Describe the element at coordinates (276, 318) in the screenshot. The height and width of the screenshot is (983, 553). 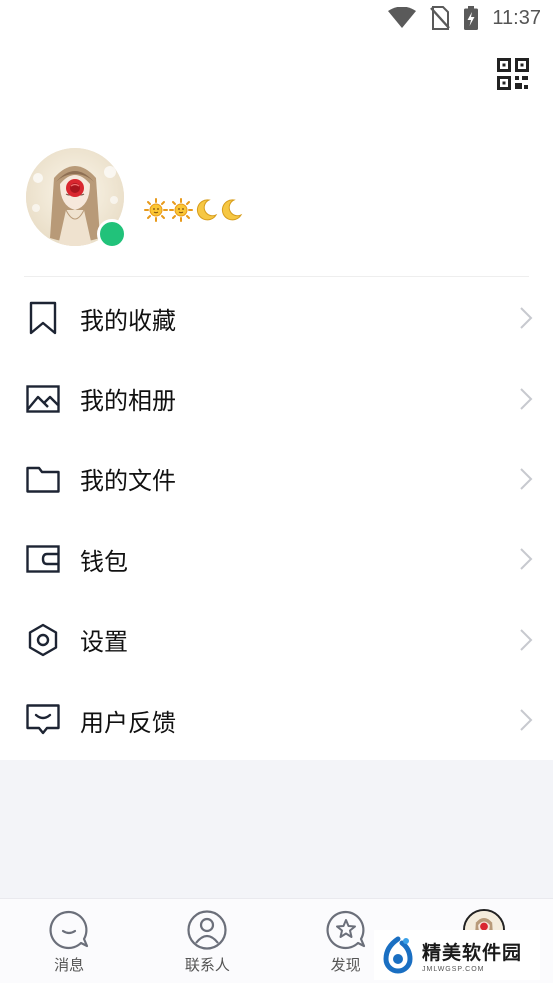
I see `menu-item-favorites: 我的收藏` at that location.